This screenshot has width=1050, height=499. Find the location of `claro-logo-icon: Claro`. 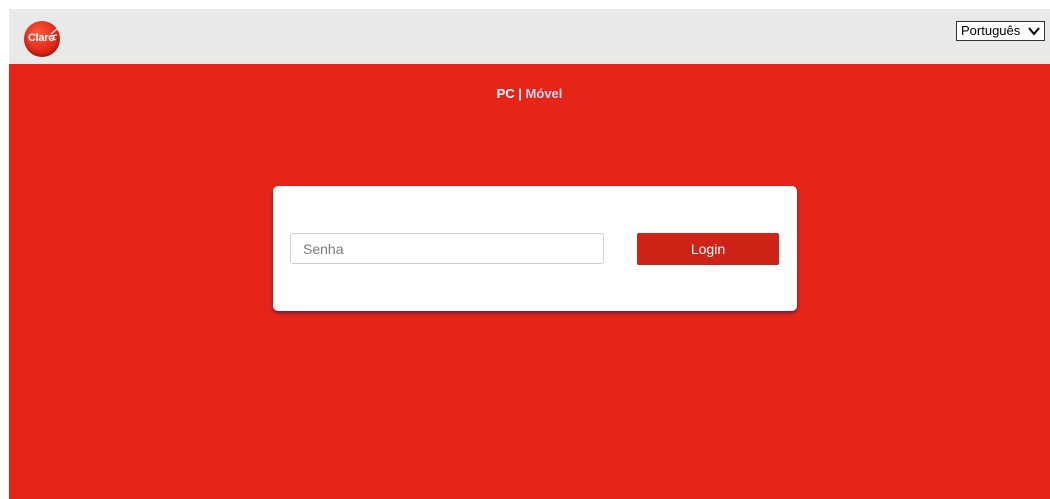

claro-logo-icon: Claro is located at coordinates (42, 39).